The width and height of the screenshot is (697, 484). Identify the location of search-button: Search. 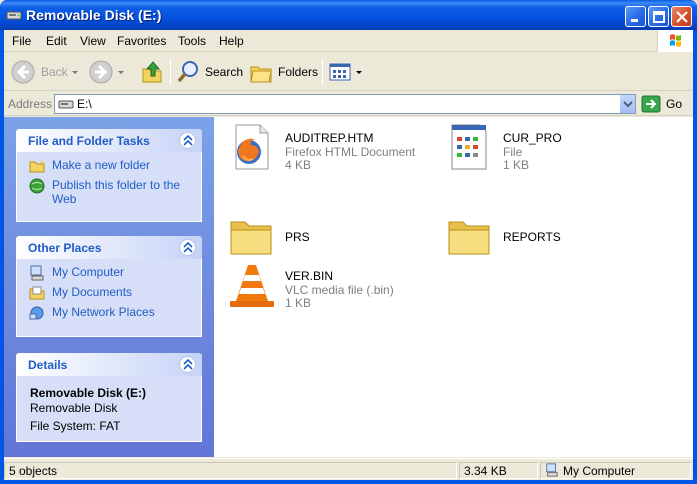
(209, 72).